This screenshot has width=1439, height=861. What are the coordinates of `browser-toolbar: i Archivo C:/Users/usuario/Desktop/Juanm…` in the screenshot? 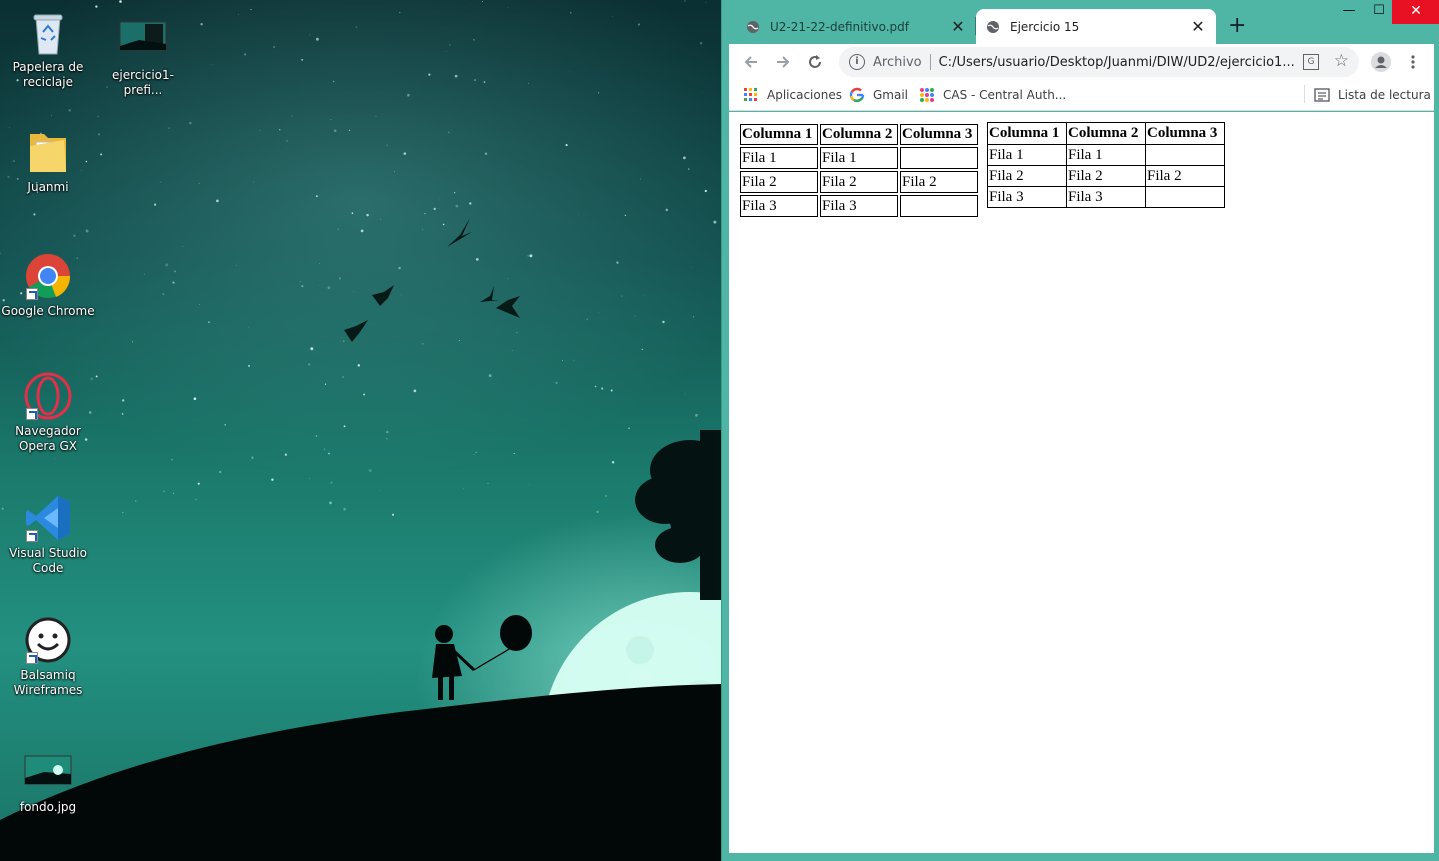 It's located at (1081, 62).